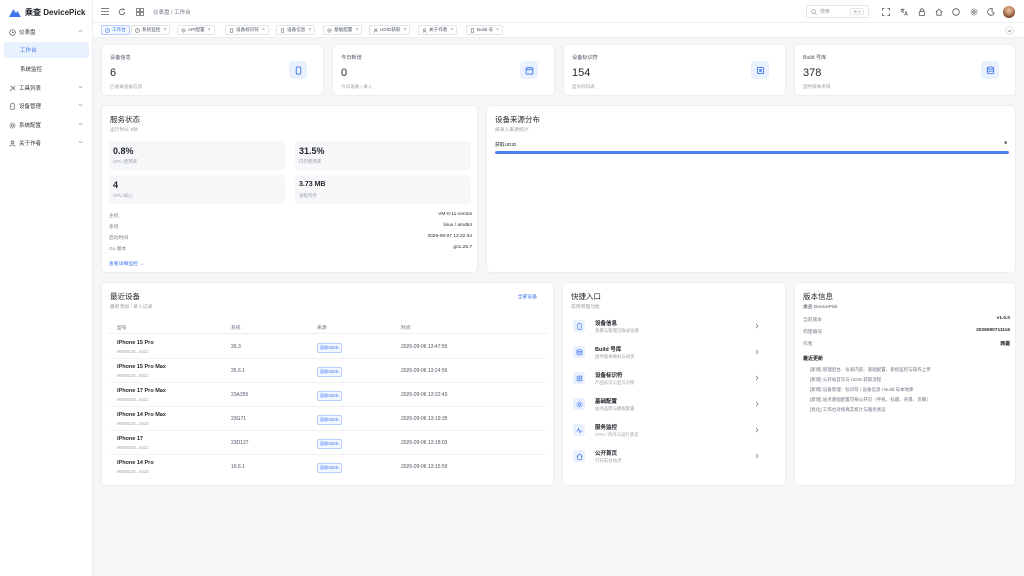  I want to click on tab-label: 系统监控, so click(151, 29).